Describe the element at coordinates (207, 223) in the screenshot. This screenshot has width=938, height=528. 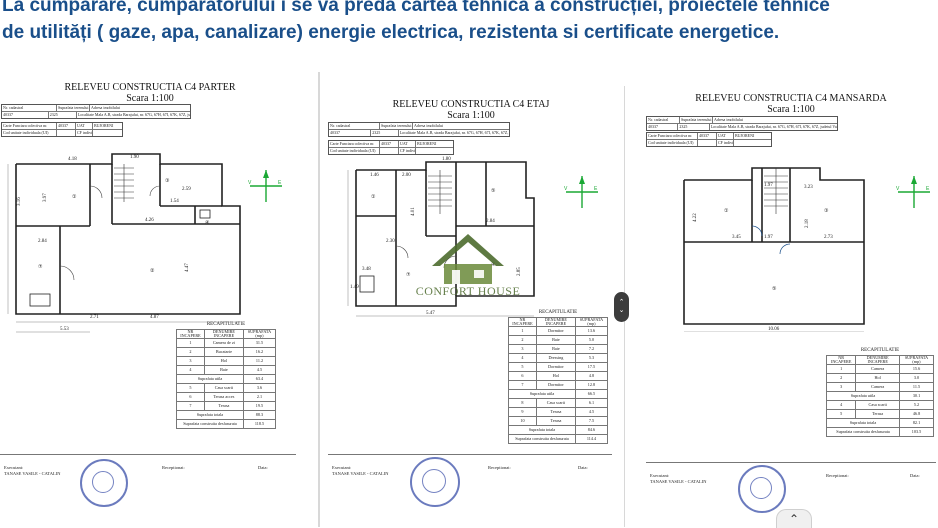
I see `svg-text: ④` at that location.